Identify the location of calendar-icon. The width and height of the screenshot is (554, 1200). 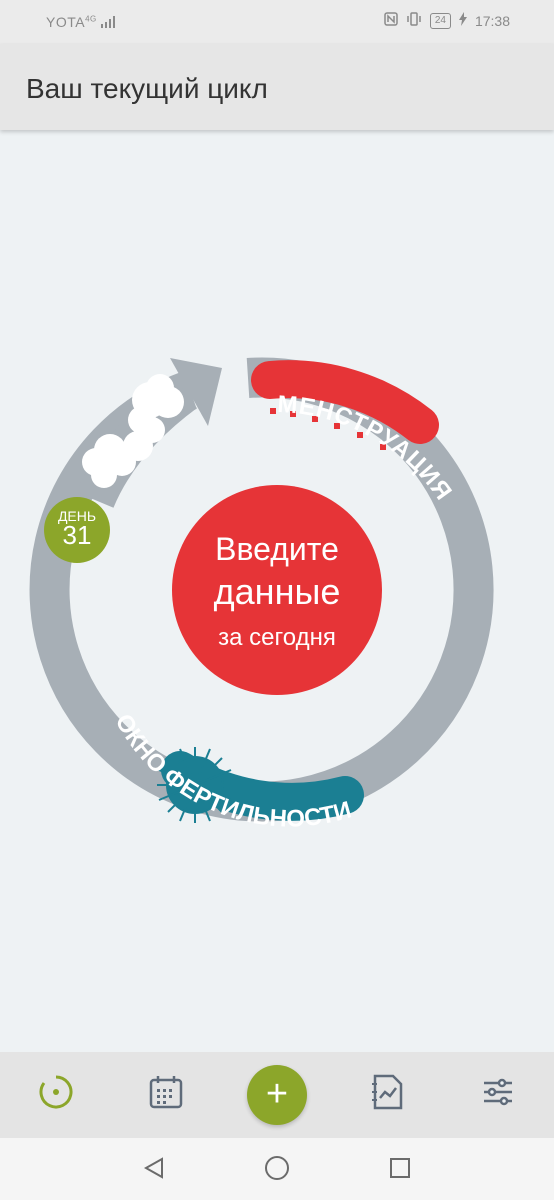
(166, 1094).